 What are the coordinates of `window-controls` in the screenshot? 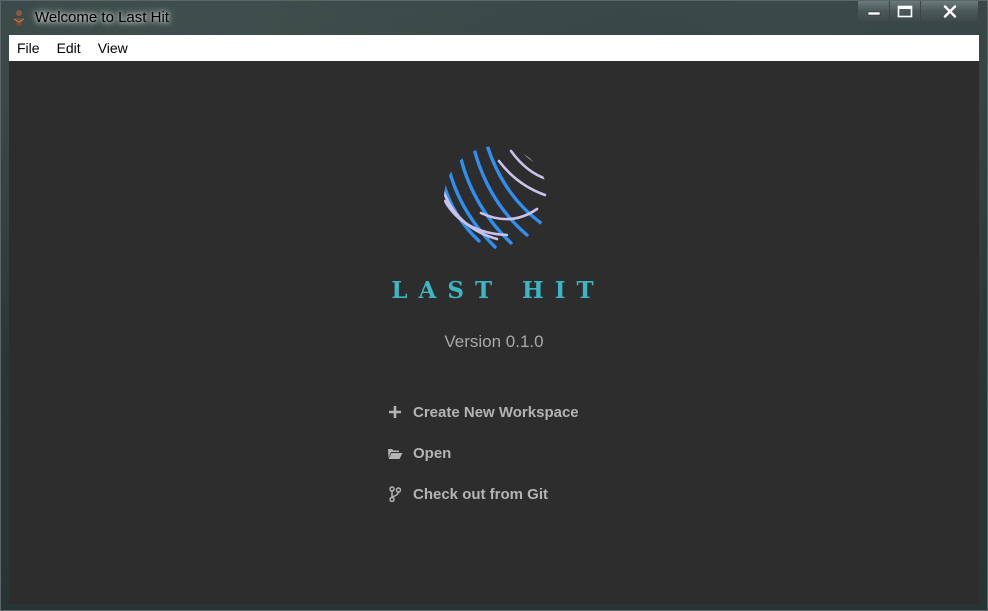 It's located at (918, 12).